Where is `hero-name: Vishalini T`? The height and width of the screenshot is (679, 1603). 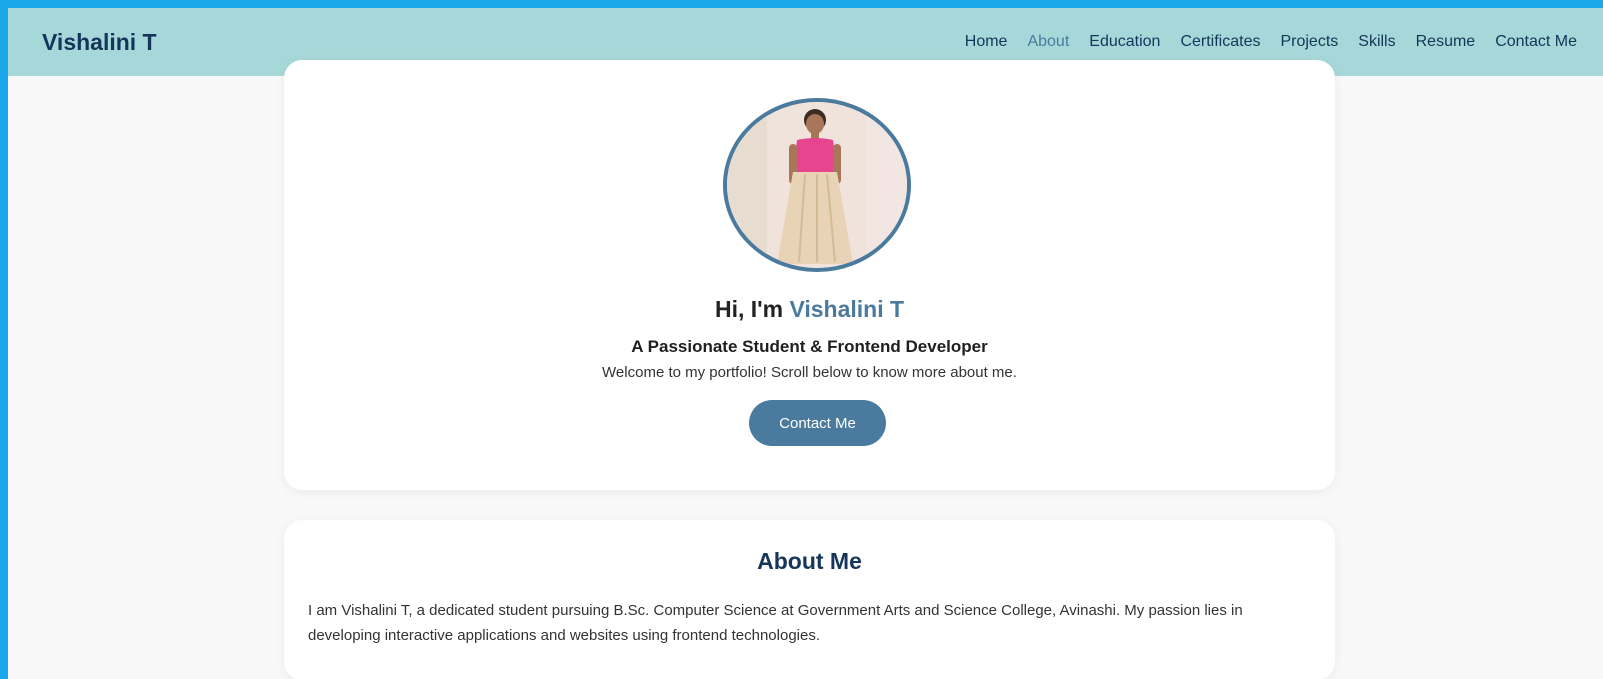
hero-name: Vishalini T is located at coordinates (847, 309).